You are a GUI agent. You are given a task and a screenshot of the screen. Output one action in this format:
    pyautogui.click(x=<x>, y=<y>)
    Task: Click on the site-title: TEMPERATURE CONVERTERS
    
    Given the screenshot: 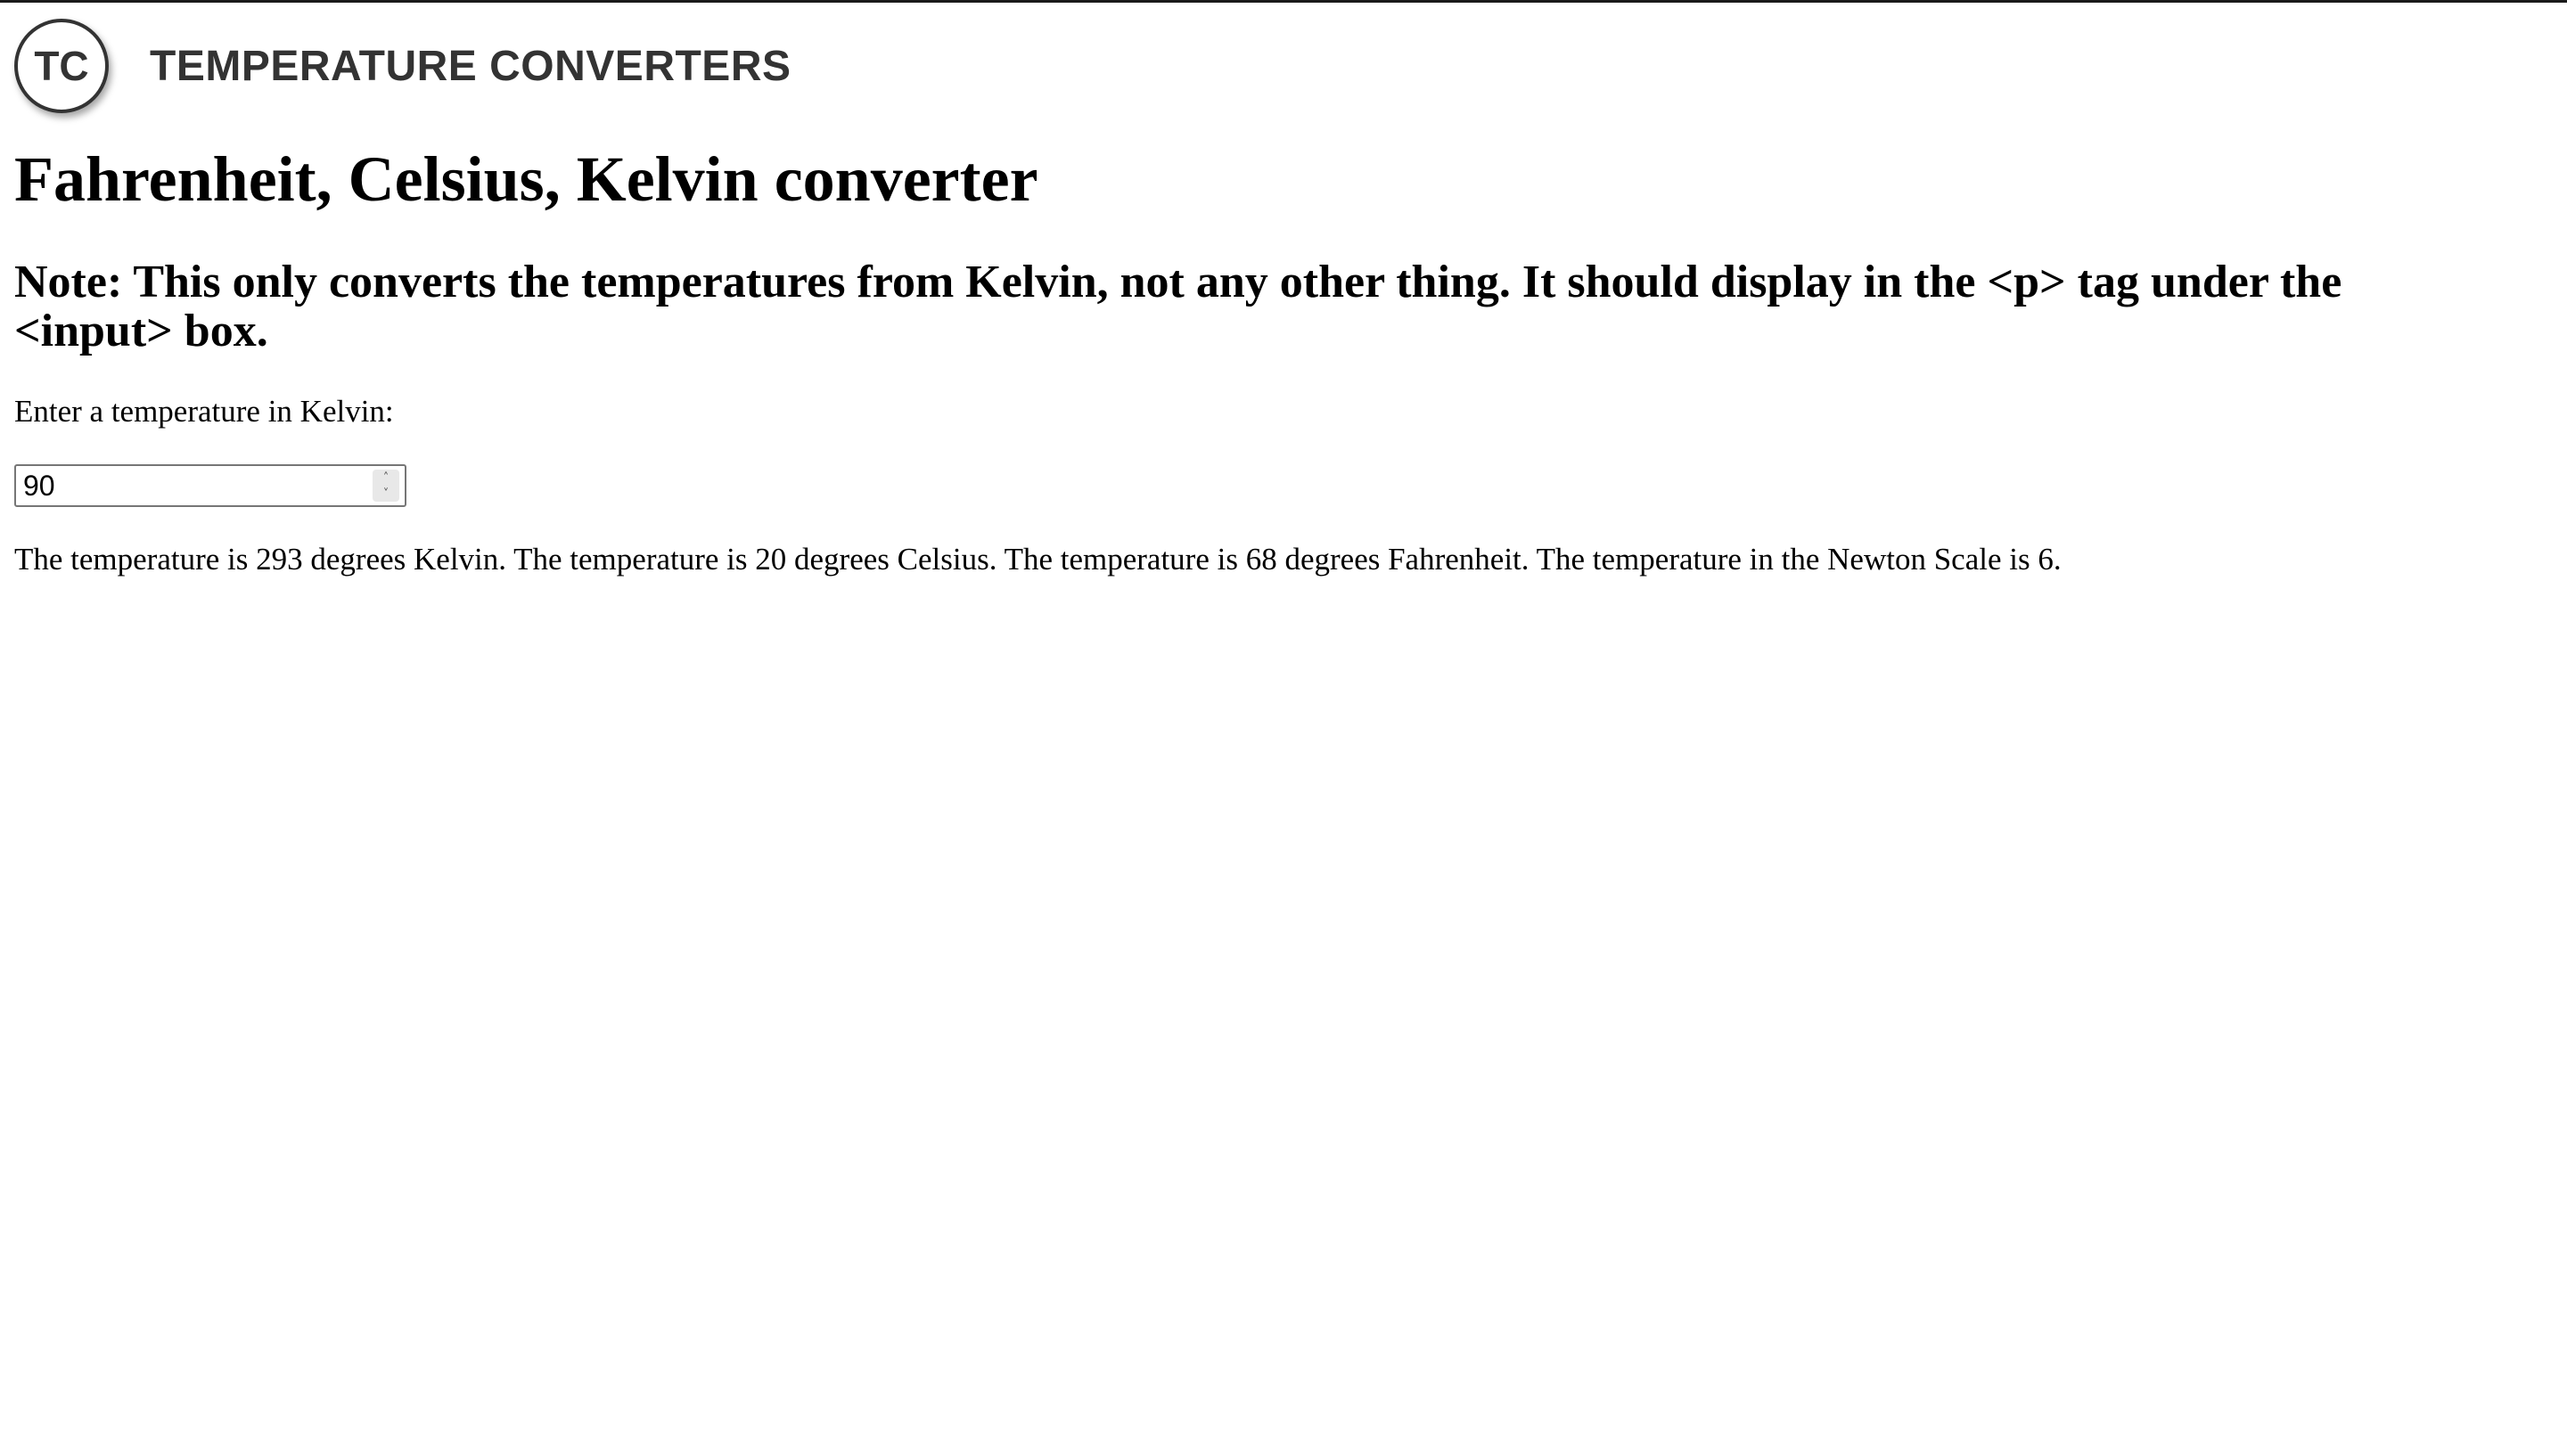 What is the action you would take?
    pyautogui.click(x=471, y=66)
    